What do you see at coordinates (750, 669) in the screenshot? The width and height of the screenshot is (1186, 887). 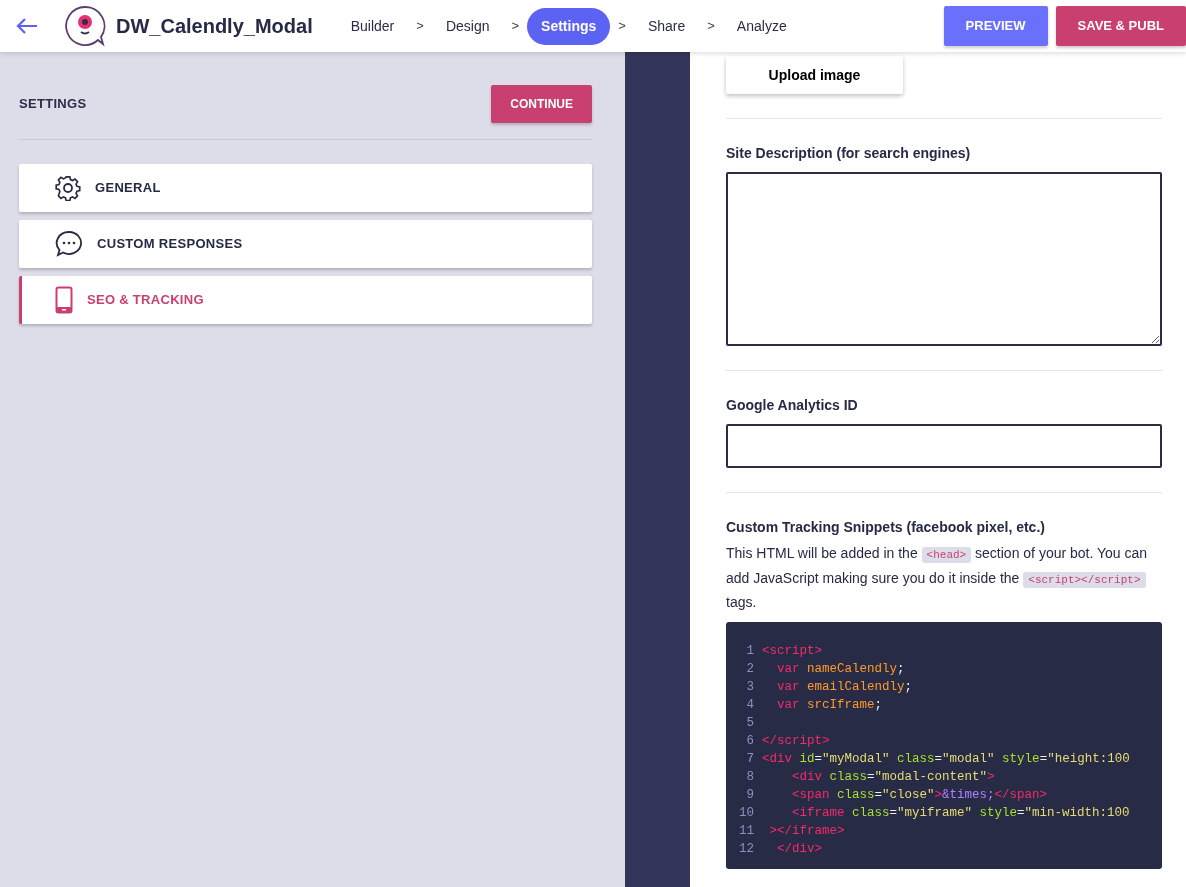 I see `line-number: 2` at bounding box center [750, 669].